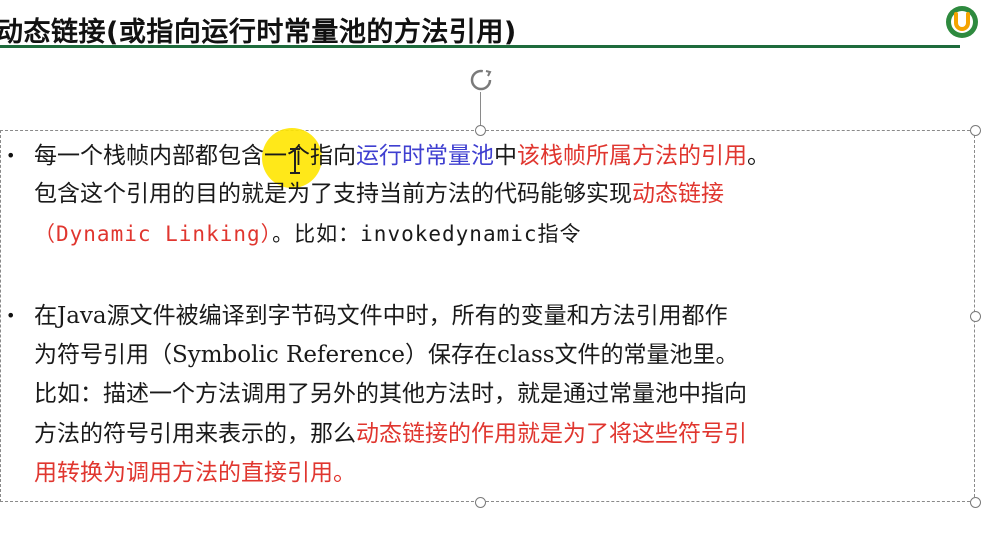  Describe the element at coordinates (390, 394) in the screenshot. I see `bullet-2-line-3: 比如：描述一个方法调用了另外的其他方法时，就是通过常量池中指向` at that location.